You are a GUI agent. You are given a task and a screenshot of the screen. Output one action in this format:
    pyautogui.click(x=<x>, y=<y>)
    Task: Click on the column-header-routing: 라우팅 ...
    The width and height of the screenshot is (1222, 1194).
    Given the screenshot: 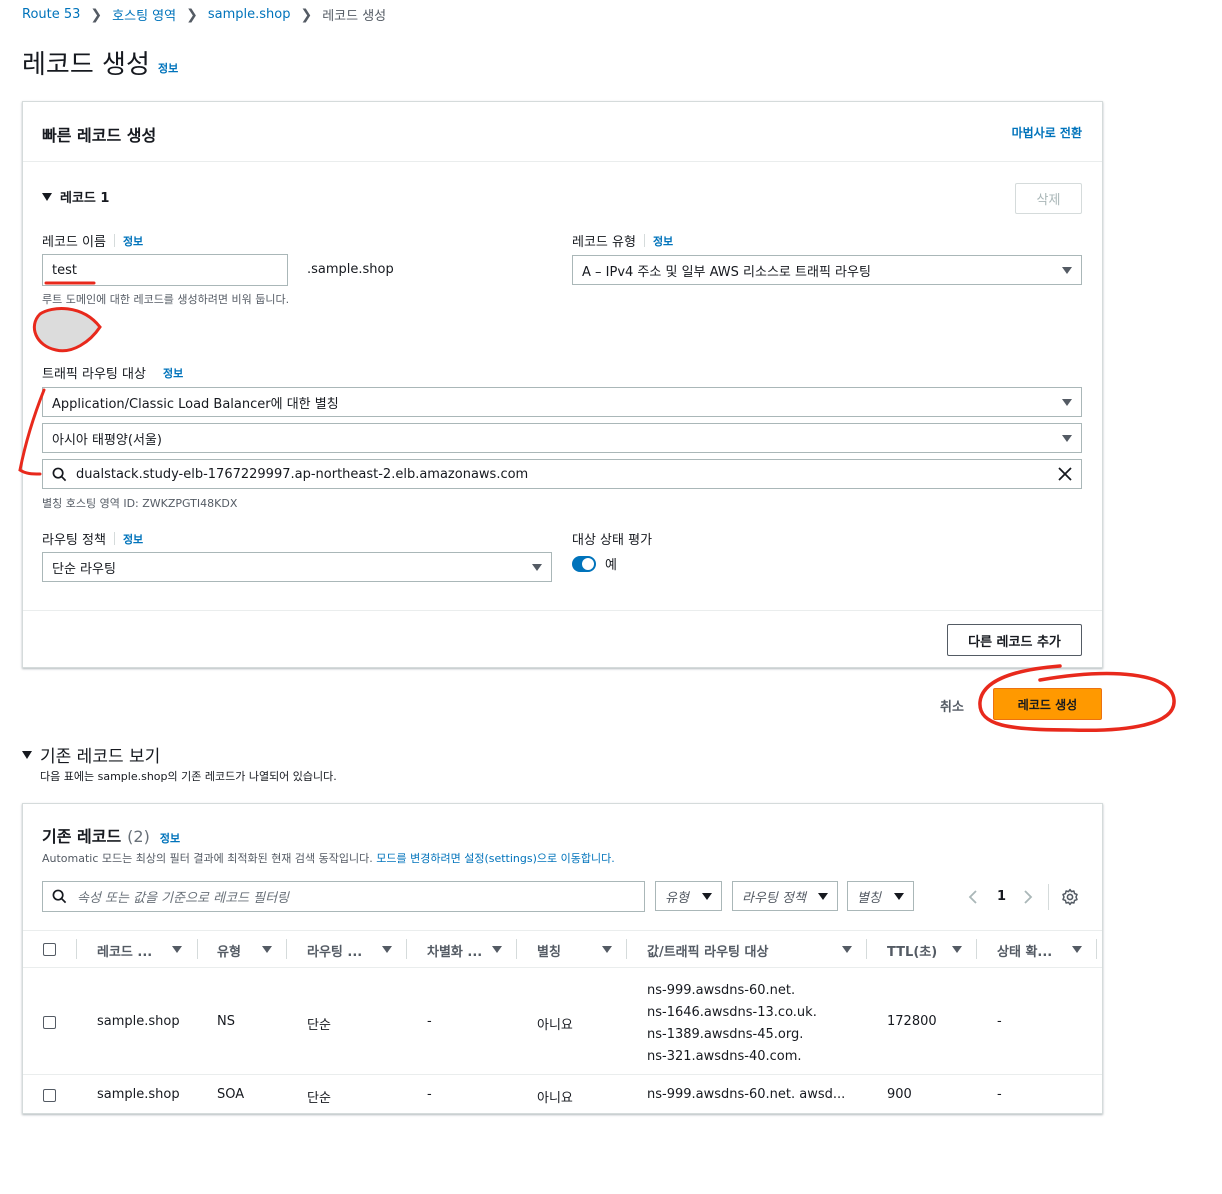 What is the action you would take?
    pyautogui.click(x=334, y=950)
    